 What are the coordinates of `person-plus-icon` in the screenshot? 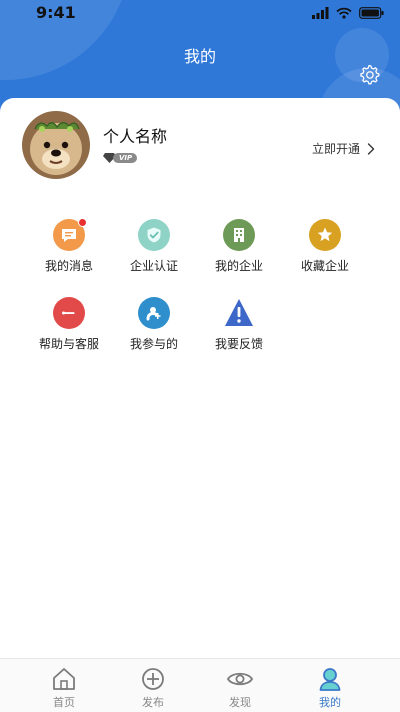 It's located at (154, 313).